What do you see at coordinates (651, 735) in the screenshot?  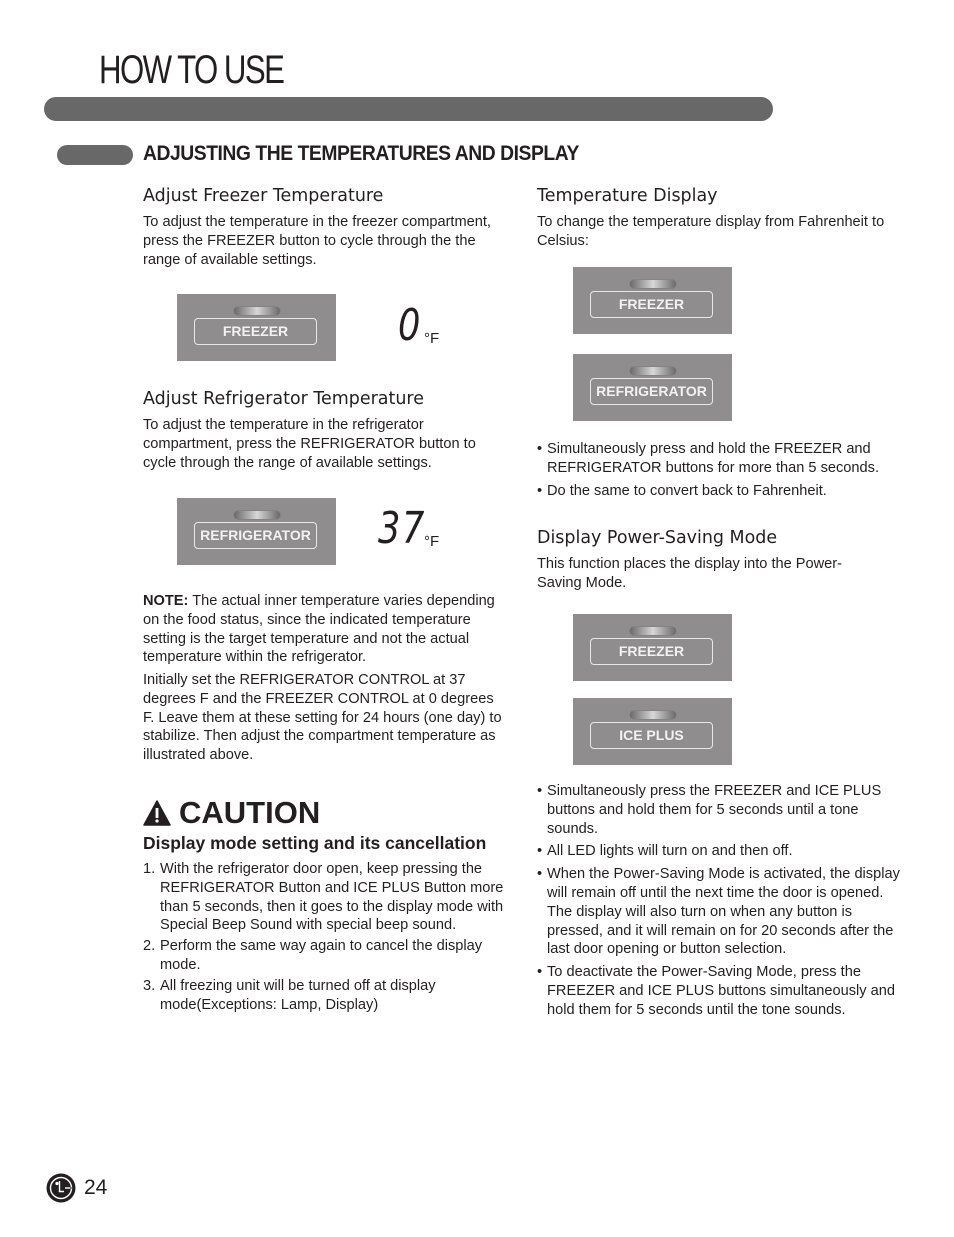 I see `ice-plus-button: ICE PLUS` at bounding box center [651, 735].